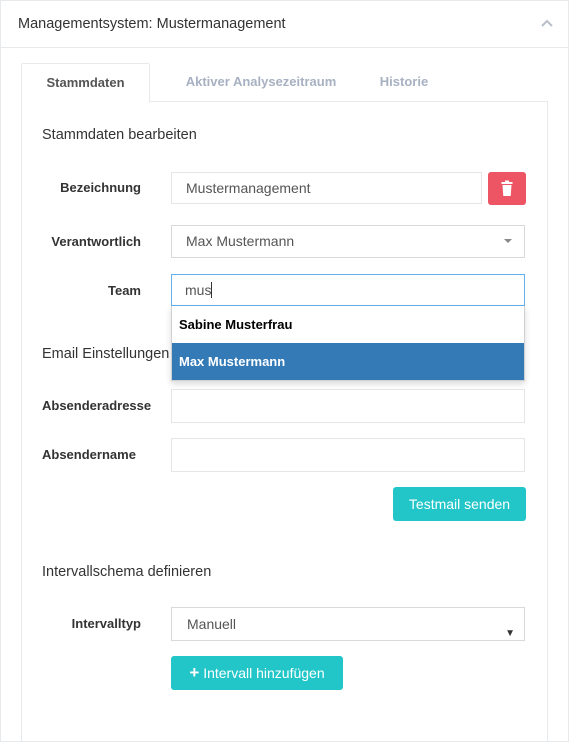  I want to click on tab-historie: Historie, so click(404, 82).